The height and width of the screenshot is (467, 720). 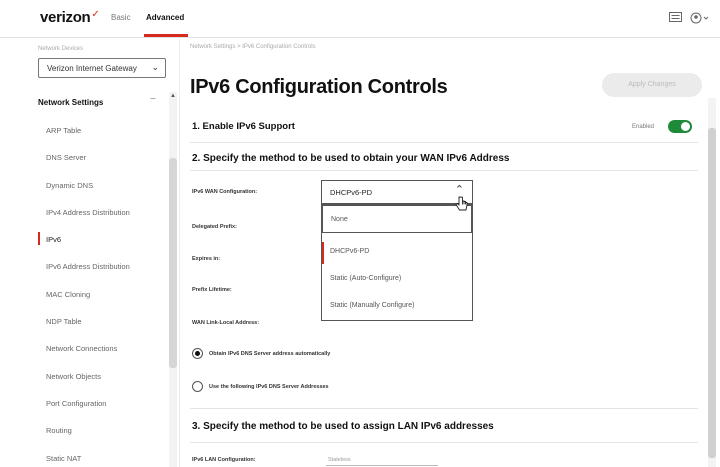 What do you see at coordinates (84, 379) in the screenshot?
I see `sidebar-item-network-objects: Network Objects` at bounding box center [84, 379].